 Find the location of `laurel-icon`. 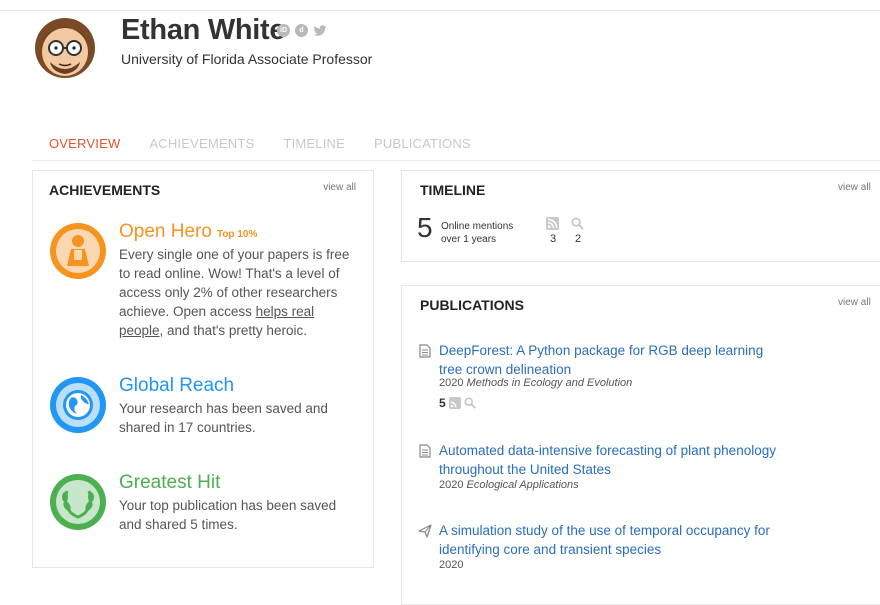

laurel-icon is located at coordinates (78, 502).